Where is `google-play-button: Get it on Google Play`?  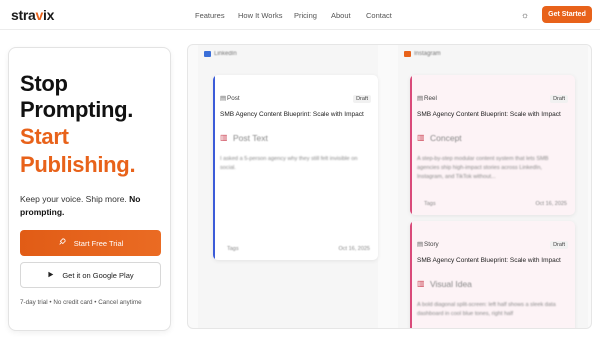
google-play-button: Get it on Google Play is located at coordinates (90, 275).